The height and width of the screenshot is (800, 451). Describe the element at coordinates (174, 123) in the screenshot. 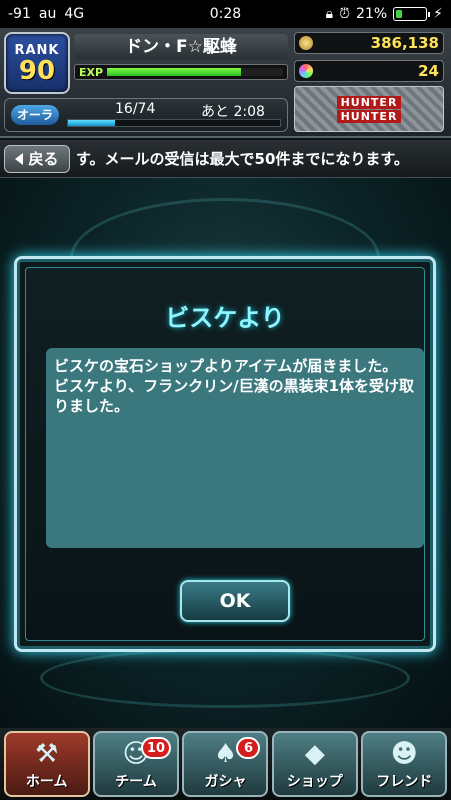

I see `aura-track` at that location.